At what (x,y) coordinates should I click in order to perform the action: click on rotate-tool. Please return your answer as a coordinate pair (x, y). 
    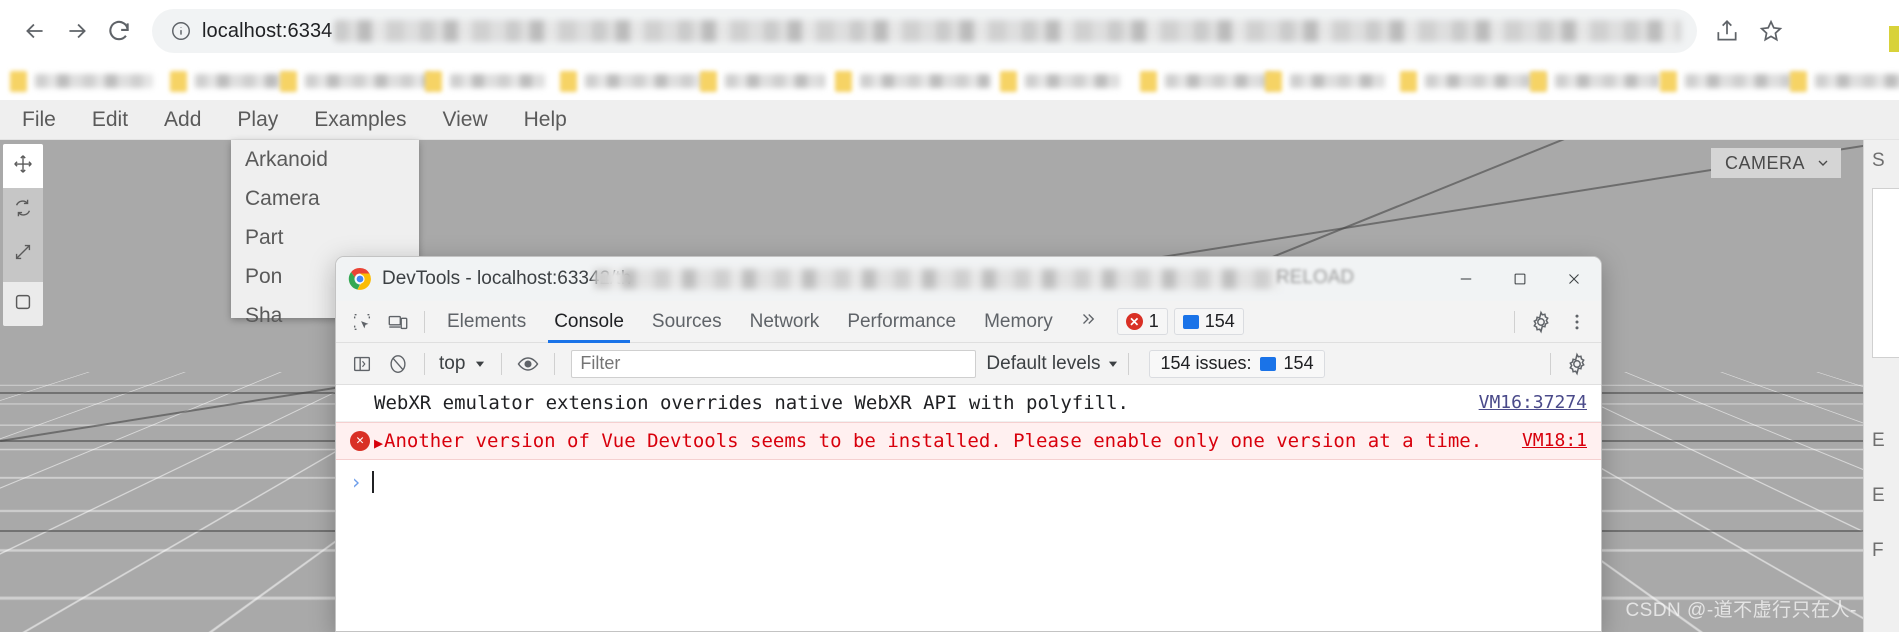
    Looking at the image, I should click on (23, 210).